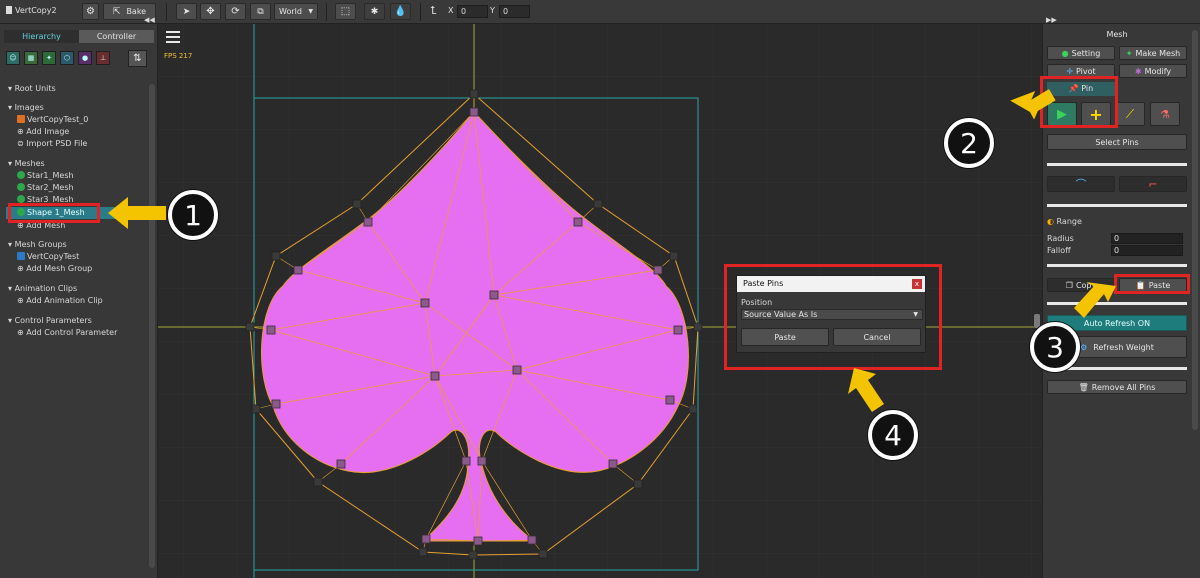  I want to click on callout-4: 4, so click(893, 435).